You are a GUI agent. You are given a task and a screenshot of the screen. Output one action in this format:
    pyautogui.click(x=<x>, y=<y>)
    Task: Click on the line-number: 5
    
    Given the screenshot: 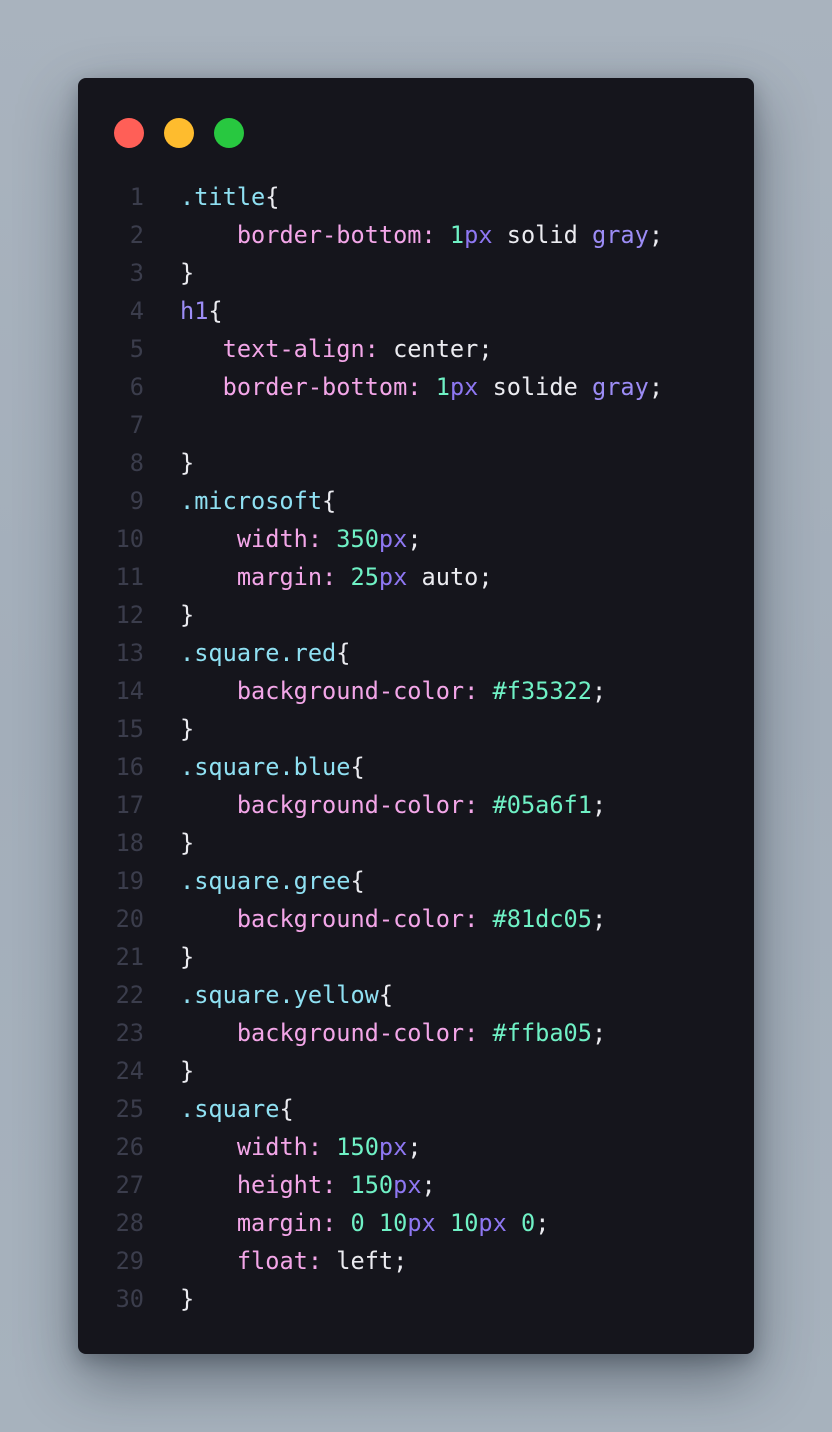 What is the action you would take?
    pyautogui.click(x=136, y=349)
    